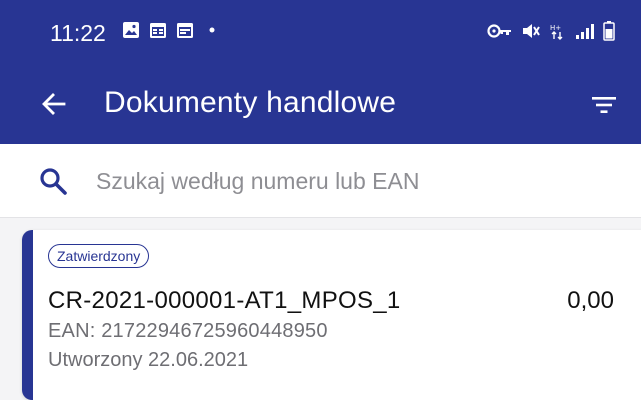 This screenshot has width=641, height=400. What do you see at coordinates (590, 300) in the screenshot?
I see `document-amount: 0,00` at bounding box center [590, 300].